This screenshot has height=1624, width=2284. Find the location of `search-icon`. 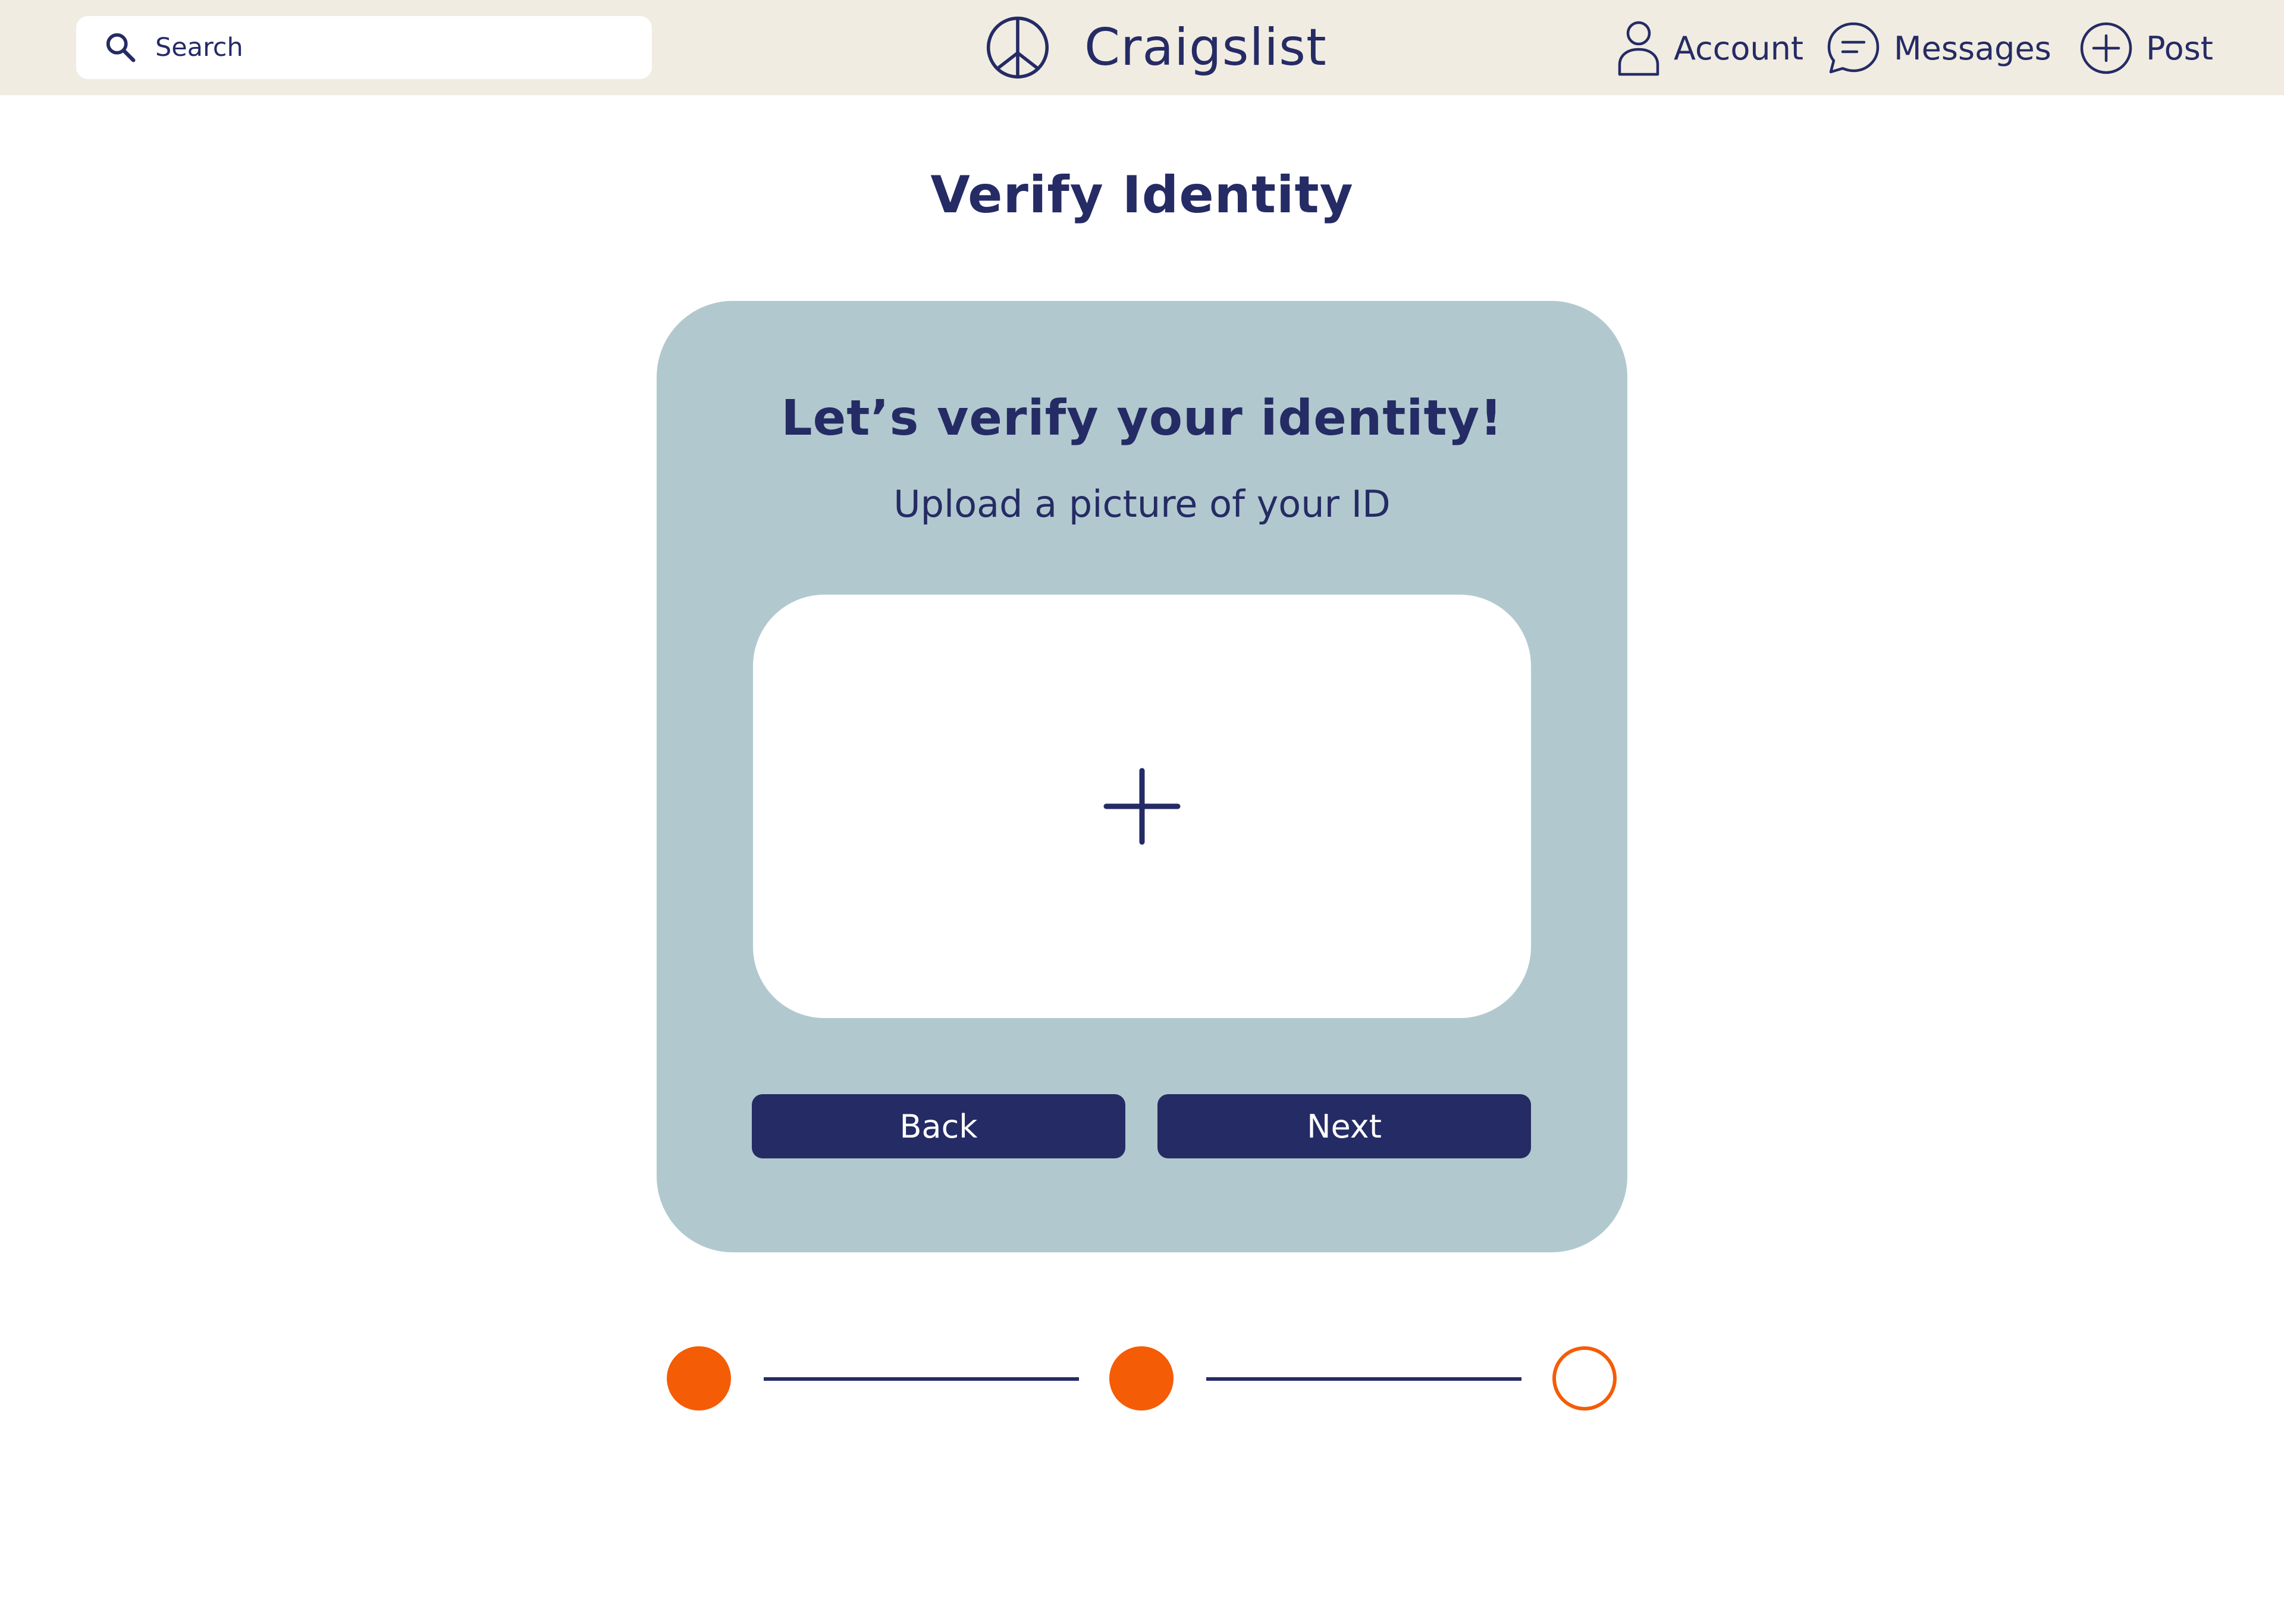

search-icon is located at coordinates (121, 47).